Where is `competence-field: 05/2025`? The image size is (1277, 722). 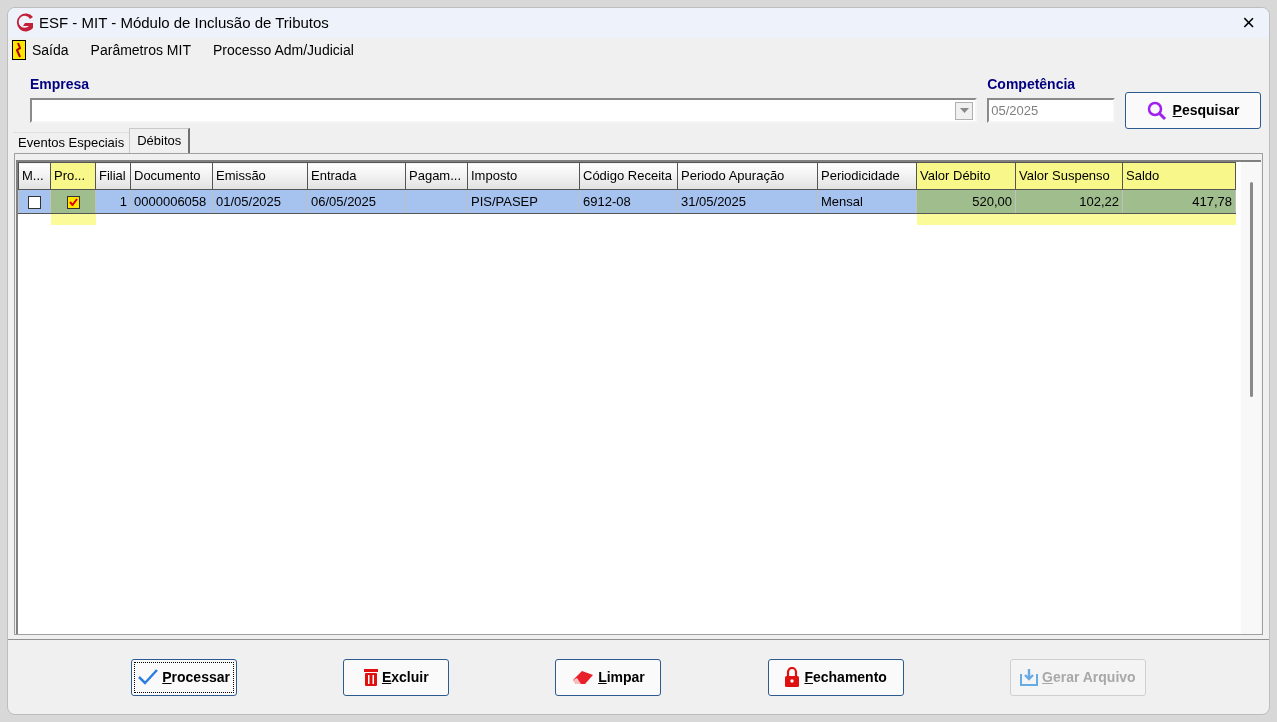 competence-field: 05/2025 is located at coordinates (1051, 110).